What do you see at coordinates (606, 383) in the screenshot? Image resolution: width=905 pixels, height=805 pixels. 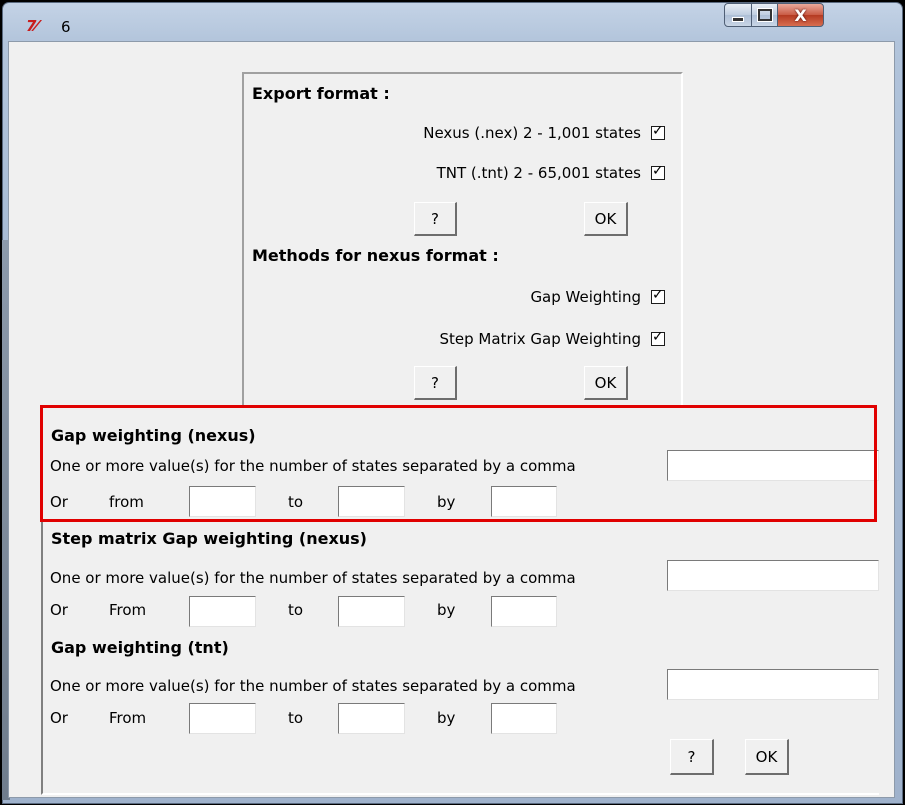 I see `methods-ok-button: OK` at bounding box center [606, 383].